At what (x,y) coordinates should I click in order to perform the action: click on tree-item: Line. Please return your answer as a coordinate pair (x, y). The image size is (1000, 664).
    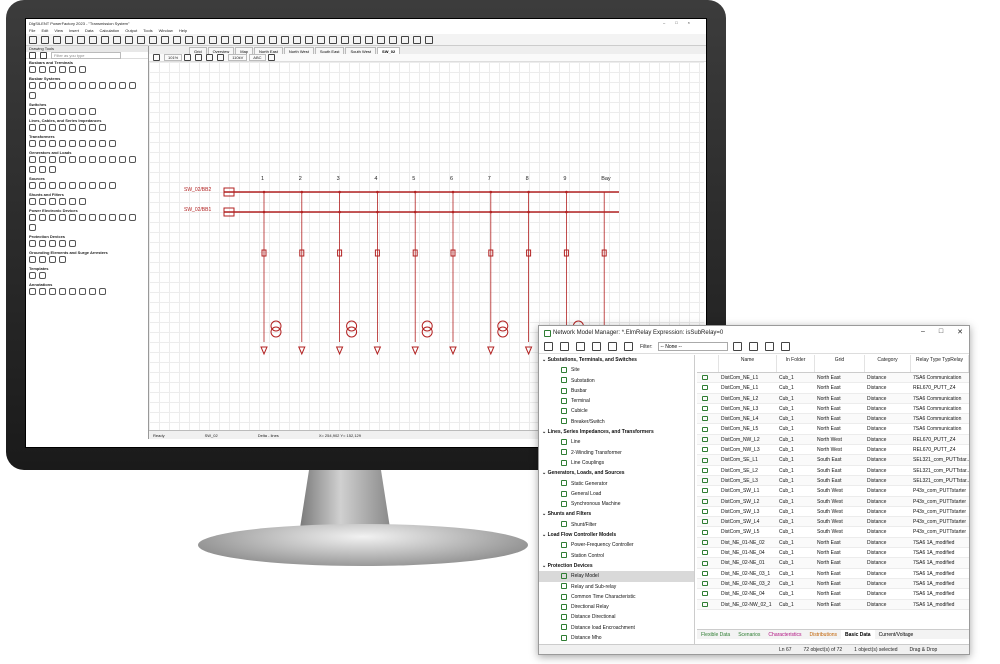
    Looking at the image, I should click on (616, 442).